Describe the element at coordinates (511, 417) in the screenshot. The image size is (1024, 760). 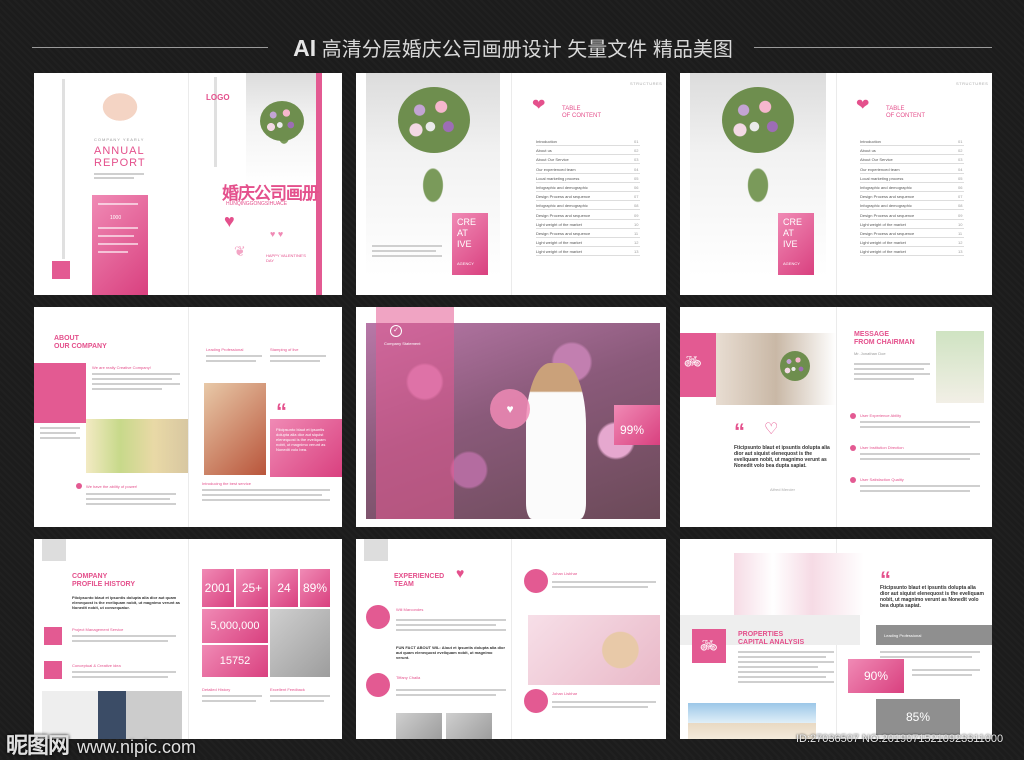
I see `page-statement: ✓ Company Statement ♥ 99%` at that location.